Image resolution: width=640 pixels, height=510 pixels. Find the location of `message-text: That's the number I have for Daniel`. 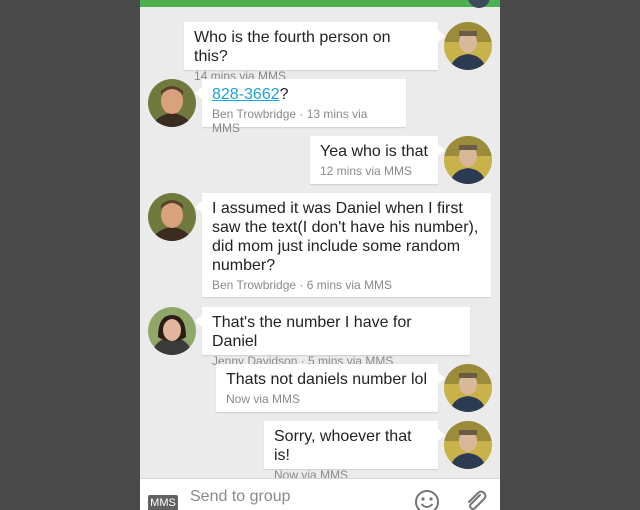

message-text: That's the number I have for Daniel is located at coordinates (312, 332).